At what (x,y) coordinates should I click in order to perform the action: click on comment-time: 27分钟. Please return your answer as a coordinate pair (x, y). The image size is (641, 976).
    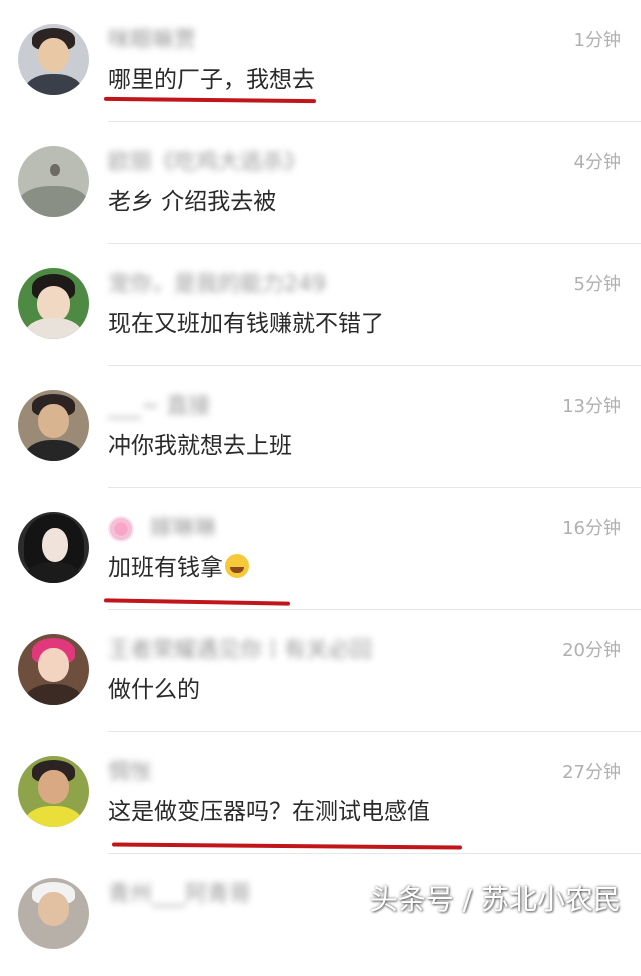
    Looking at the image, I should click on (591, 772).